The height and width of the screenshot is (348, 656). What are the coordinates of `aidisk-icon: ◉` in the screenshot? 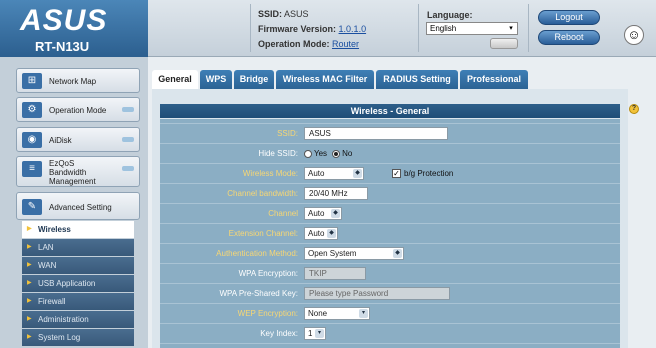 It's located at (32, 140).